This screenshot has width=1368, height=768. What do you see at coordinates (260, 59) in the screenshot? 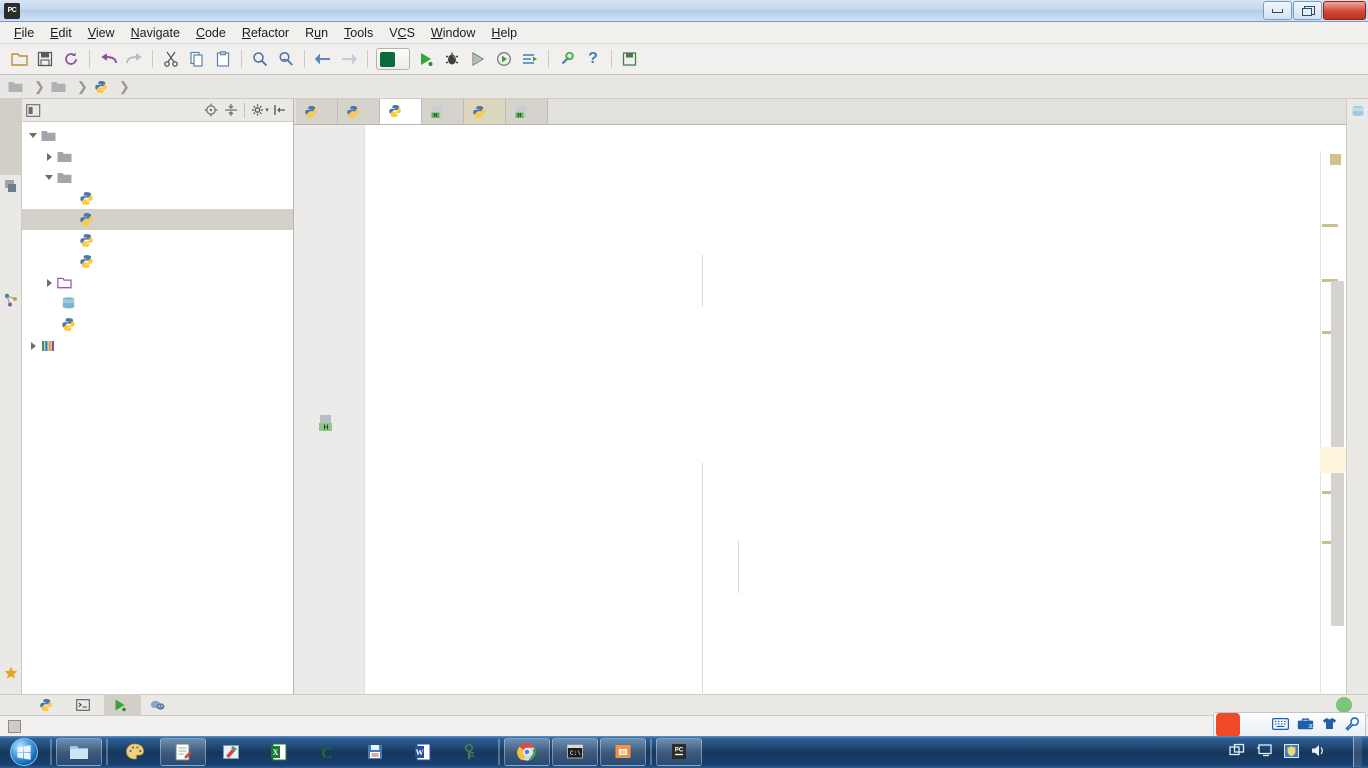
I see `find-icon` at bounding box center [260, 59].